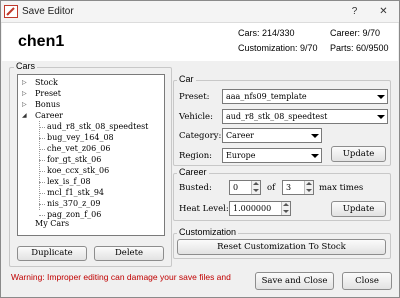  I want to click on busted-spin-buttons, so click(255, 187).